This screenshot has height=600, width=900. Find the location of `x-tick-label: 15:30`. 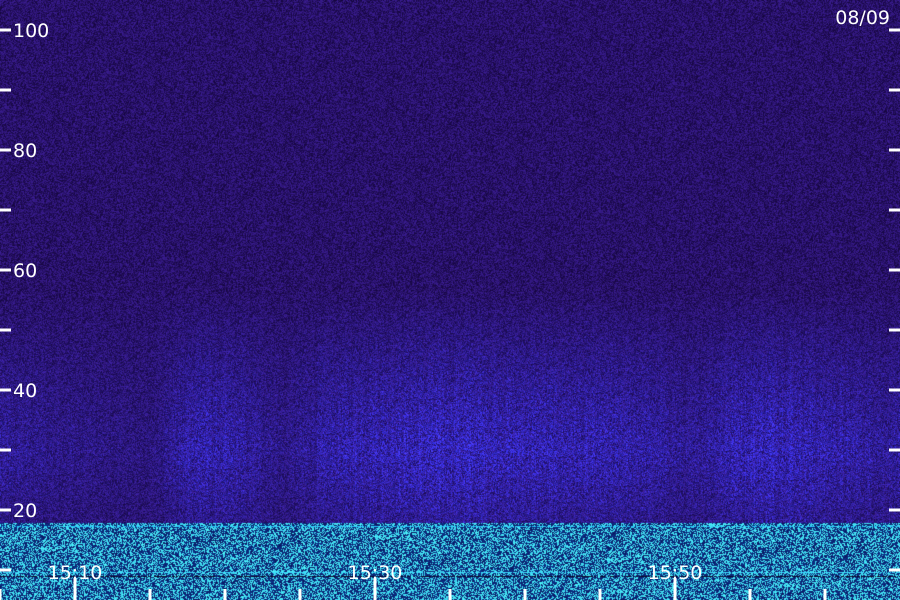

x-tick-label: 15:30 is located at coordinates (375, 573).